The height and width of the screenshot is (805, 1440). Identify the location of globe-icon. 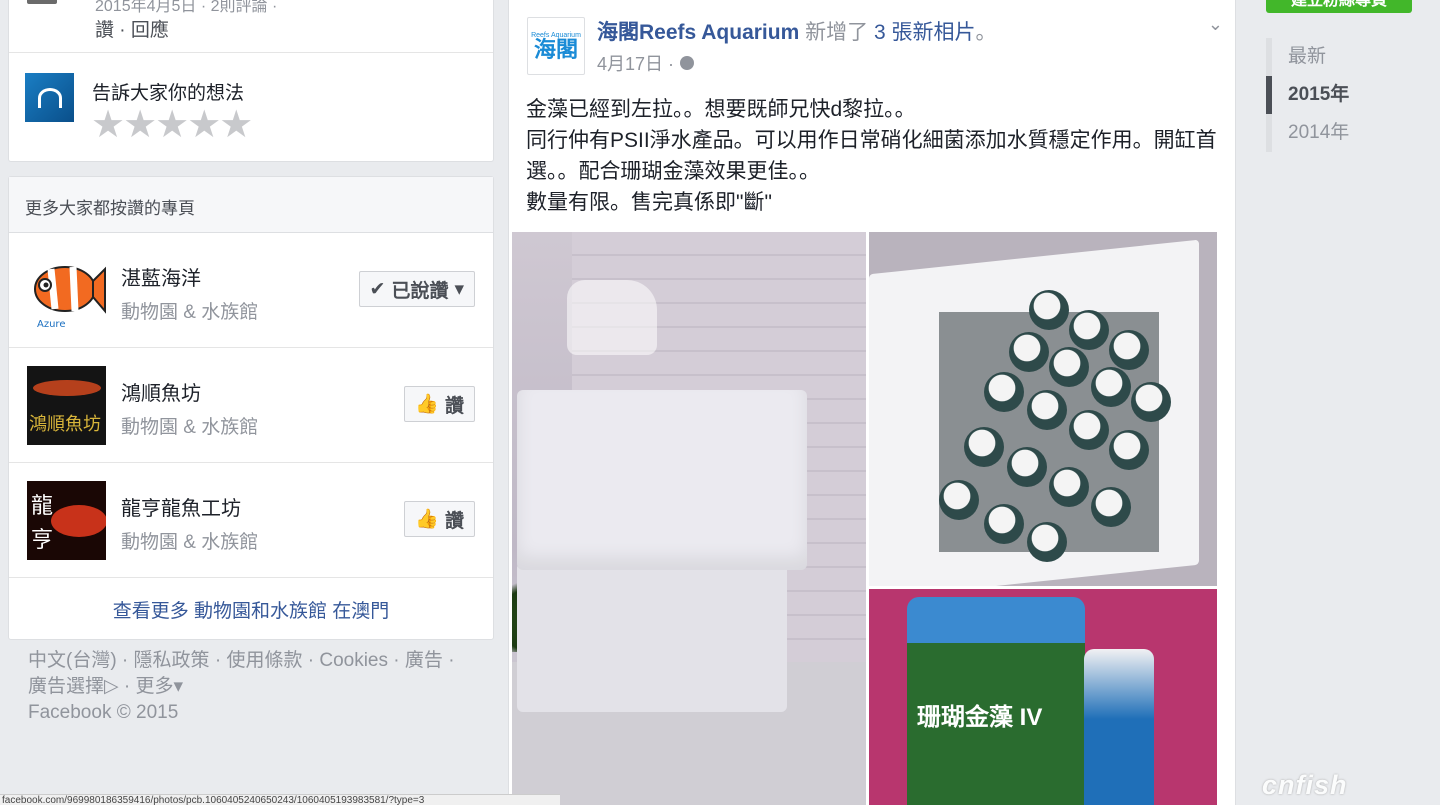
(687, 63).